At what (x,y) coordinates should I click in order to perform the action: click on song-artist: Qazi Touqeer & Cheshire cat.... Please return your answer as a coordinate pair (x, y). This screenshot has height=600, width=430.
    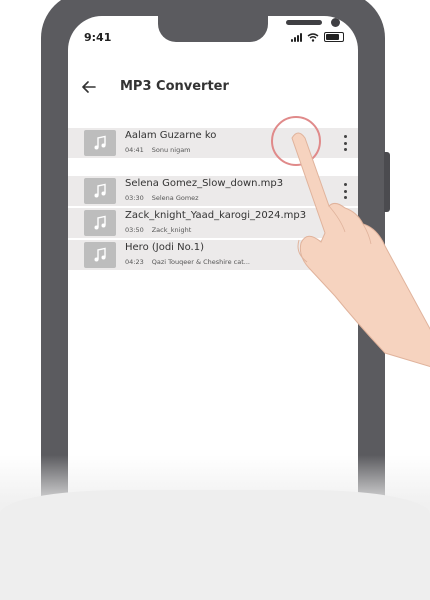
    Looking at the image, I should click on (200, 262).